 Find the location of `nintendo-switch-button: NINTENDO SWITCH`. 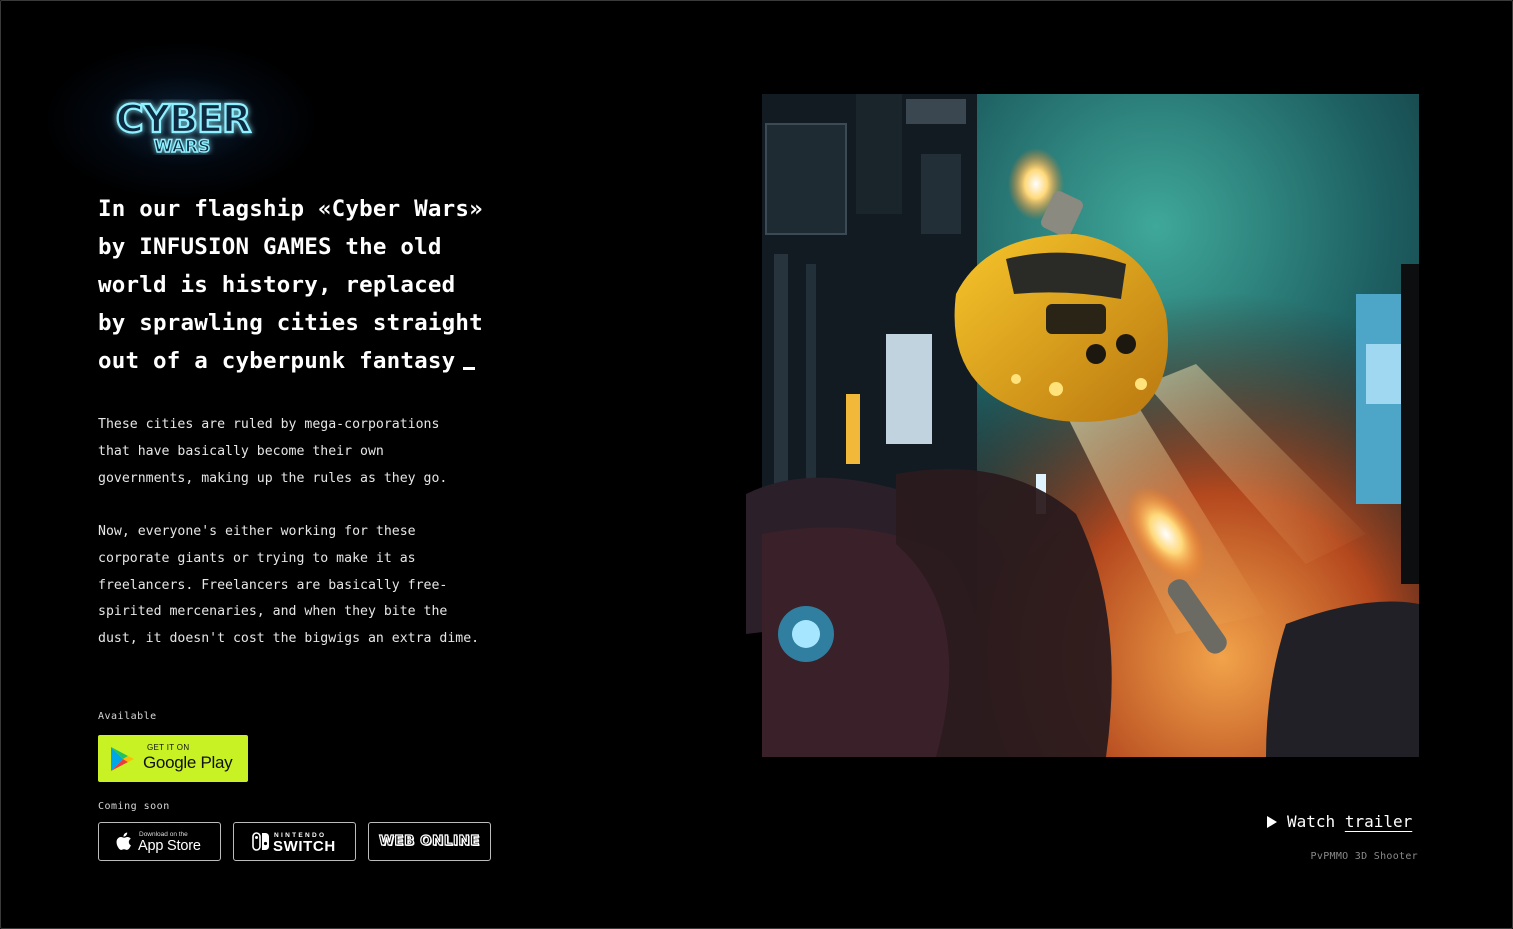

nintendo-switch-button: NINTENDO SWITCH is located at coordinates (294, 841).